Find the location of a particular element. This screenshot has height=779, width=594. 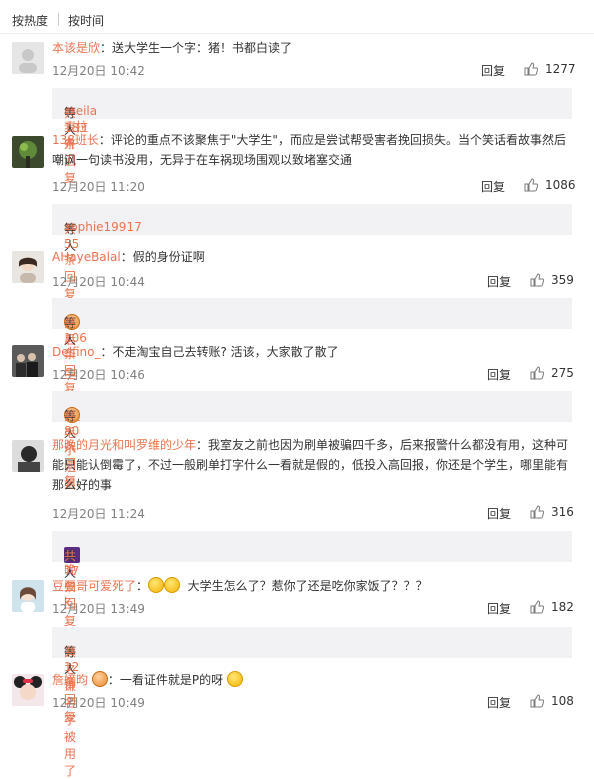

dark-avatar-icon is located at coordinates (28, 456).